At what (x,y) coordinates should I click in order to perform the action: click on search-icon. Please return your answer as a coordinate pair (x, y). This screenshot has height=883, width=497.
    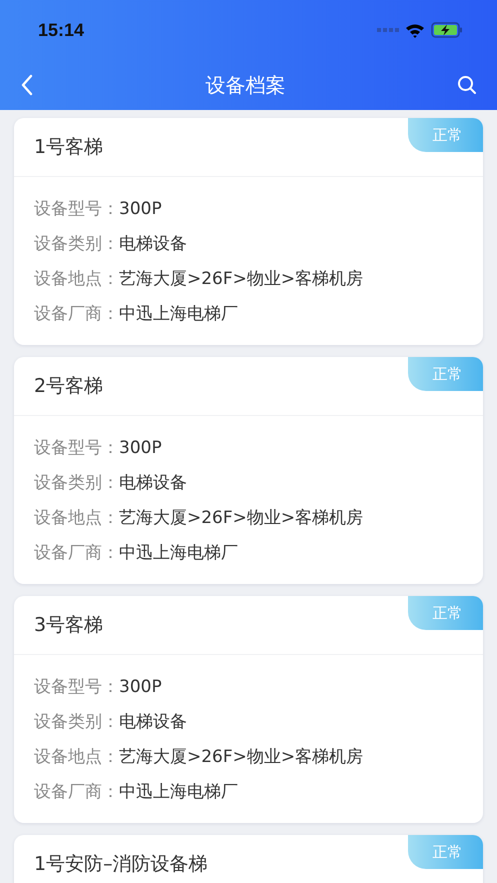
    Looking at the image, I should click on (467, 85).